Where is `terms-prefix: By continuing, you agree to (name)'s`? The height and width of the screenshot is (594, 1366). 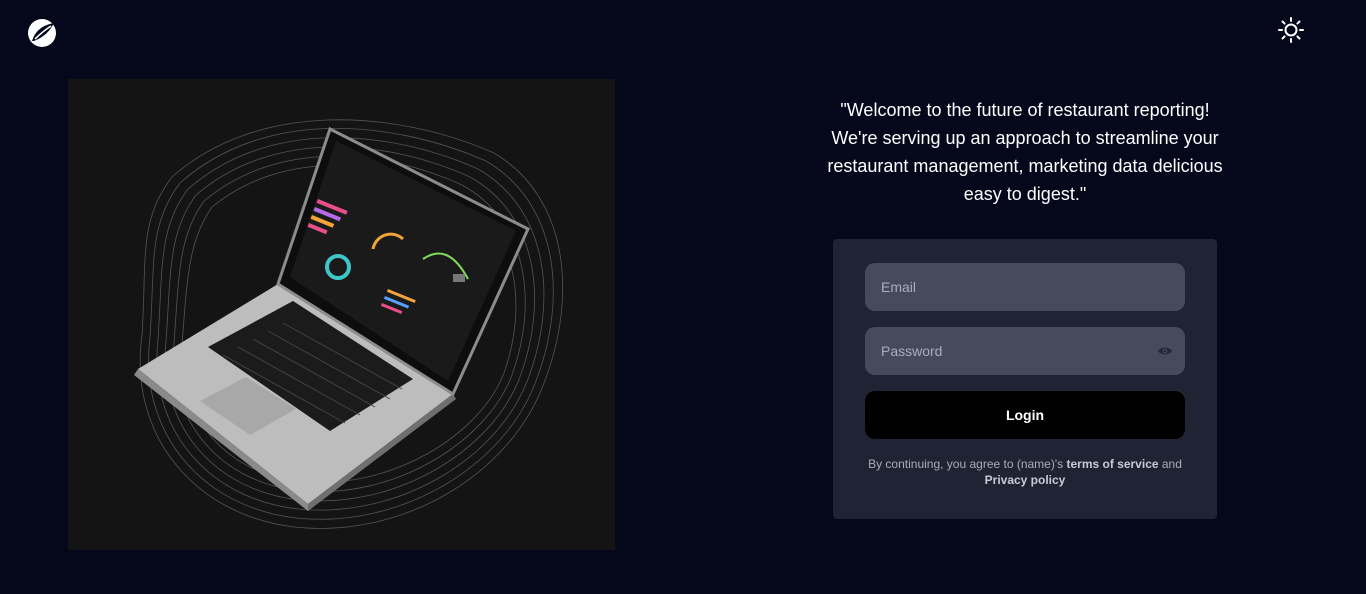
terms-prefix: By continuing, you agree to (name)'s is located at coordinates (967, 464).